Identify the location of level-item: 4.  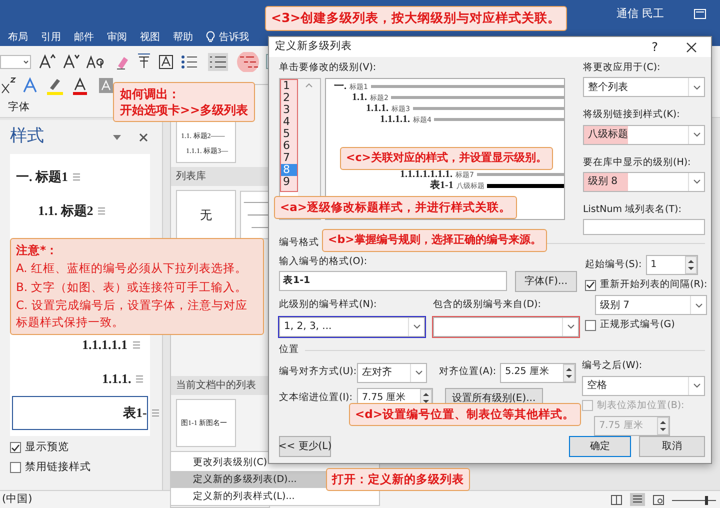
(289, 122).